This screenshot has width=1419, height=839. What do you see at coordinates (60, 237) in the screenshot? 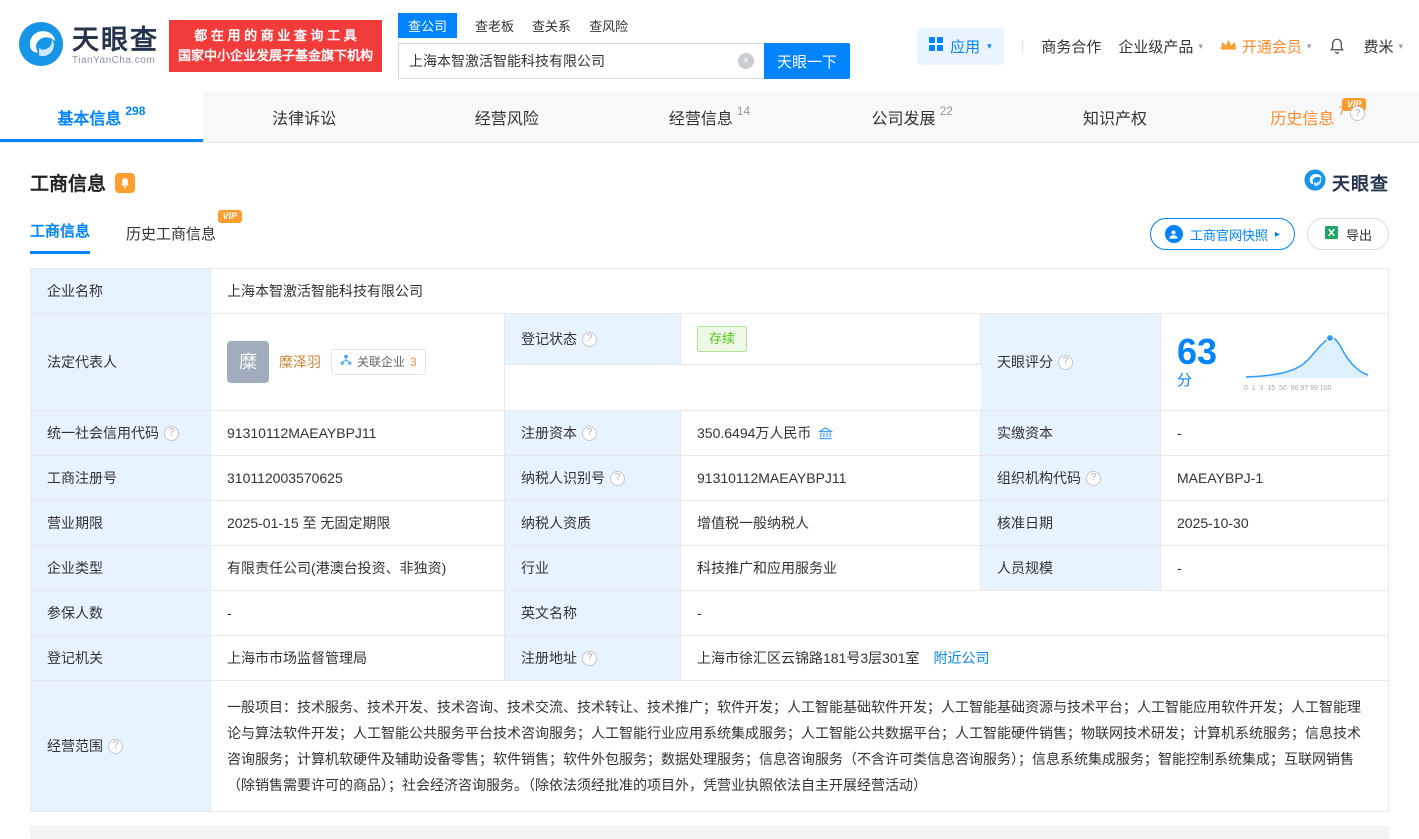
I see `subtab-business-info: 工商信息` at bounding box center [60, 237].